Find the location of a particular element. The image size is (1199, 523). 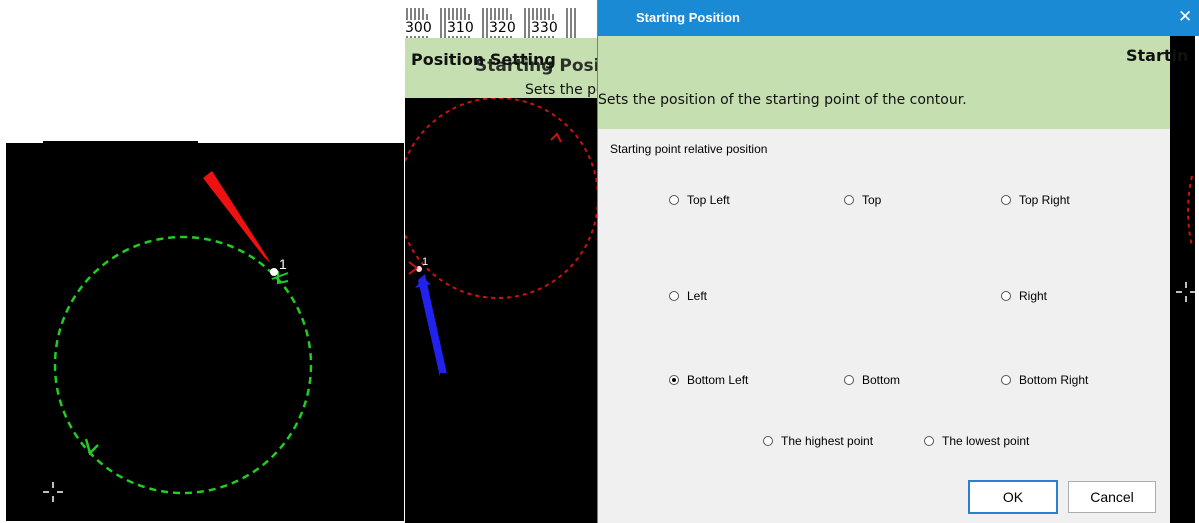

radio-label: The lowest point is located at coordinates (986, 441).